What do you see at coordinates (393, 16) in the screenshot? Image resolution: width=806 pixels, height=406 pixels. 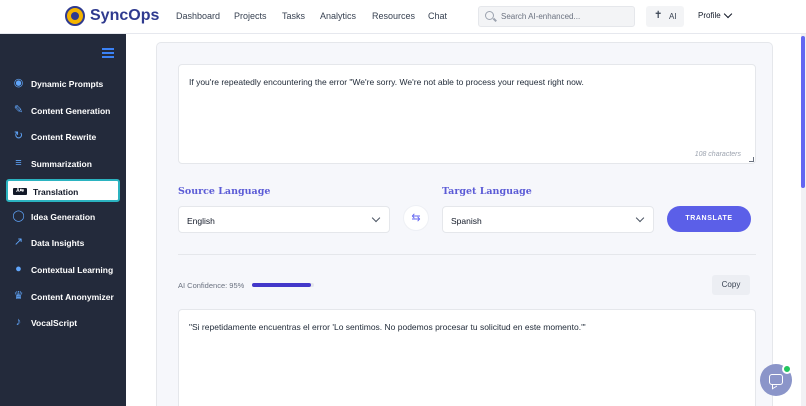 I see `nav-resources: Resources` at bounding box center [393, 16].